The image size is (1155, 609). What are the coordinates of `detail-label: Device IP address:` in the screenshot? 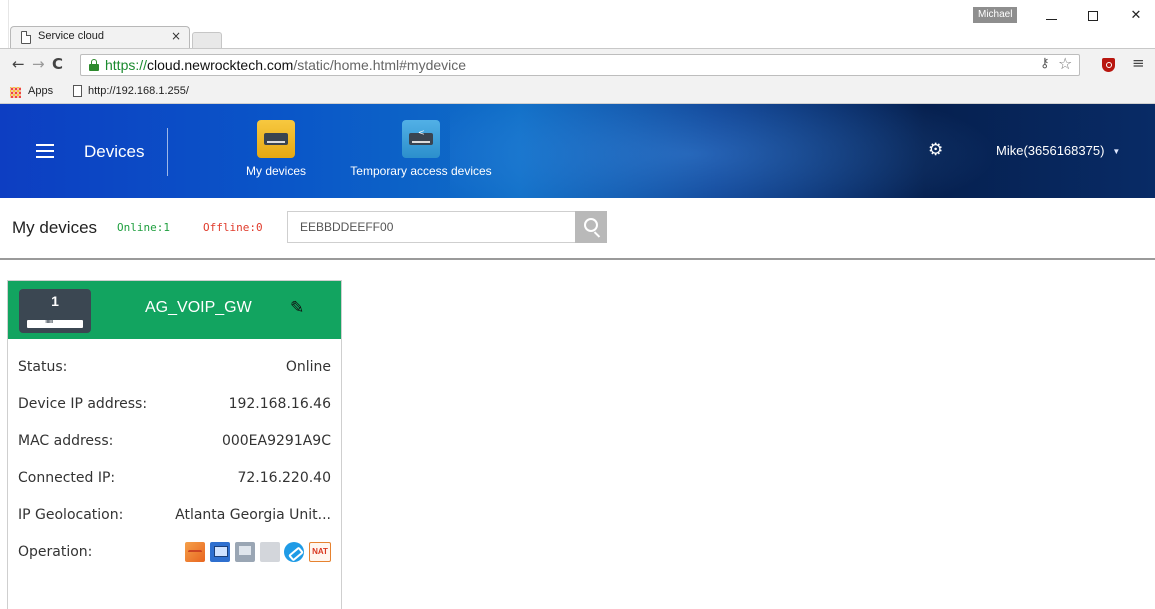 It's located at (83, 404).